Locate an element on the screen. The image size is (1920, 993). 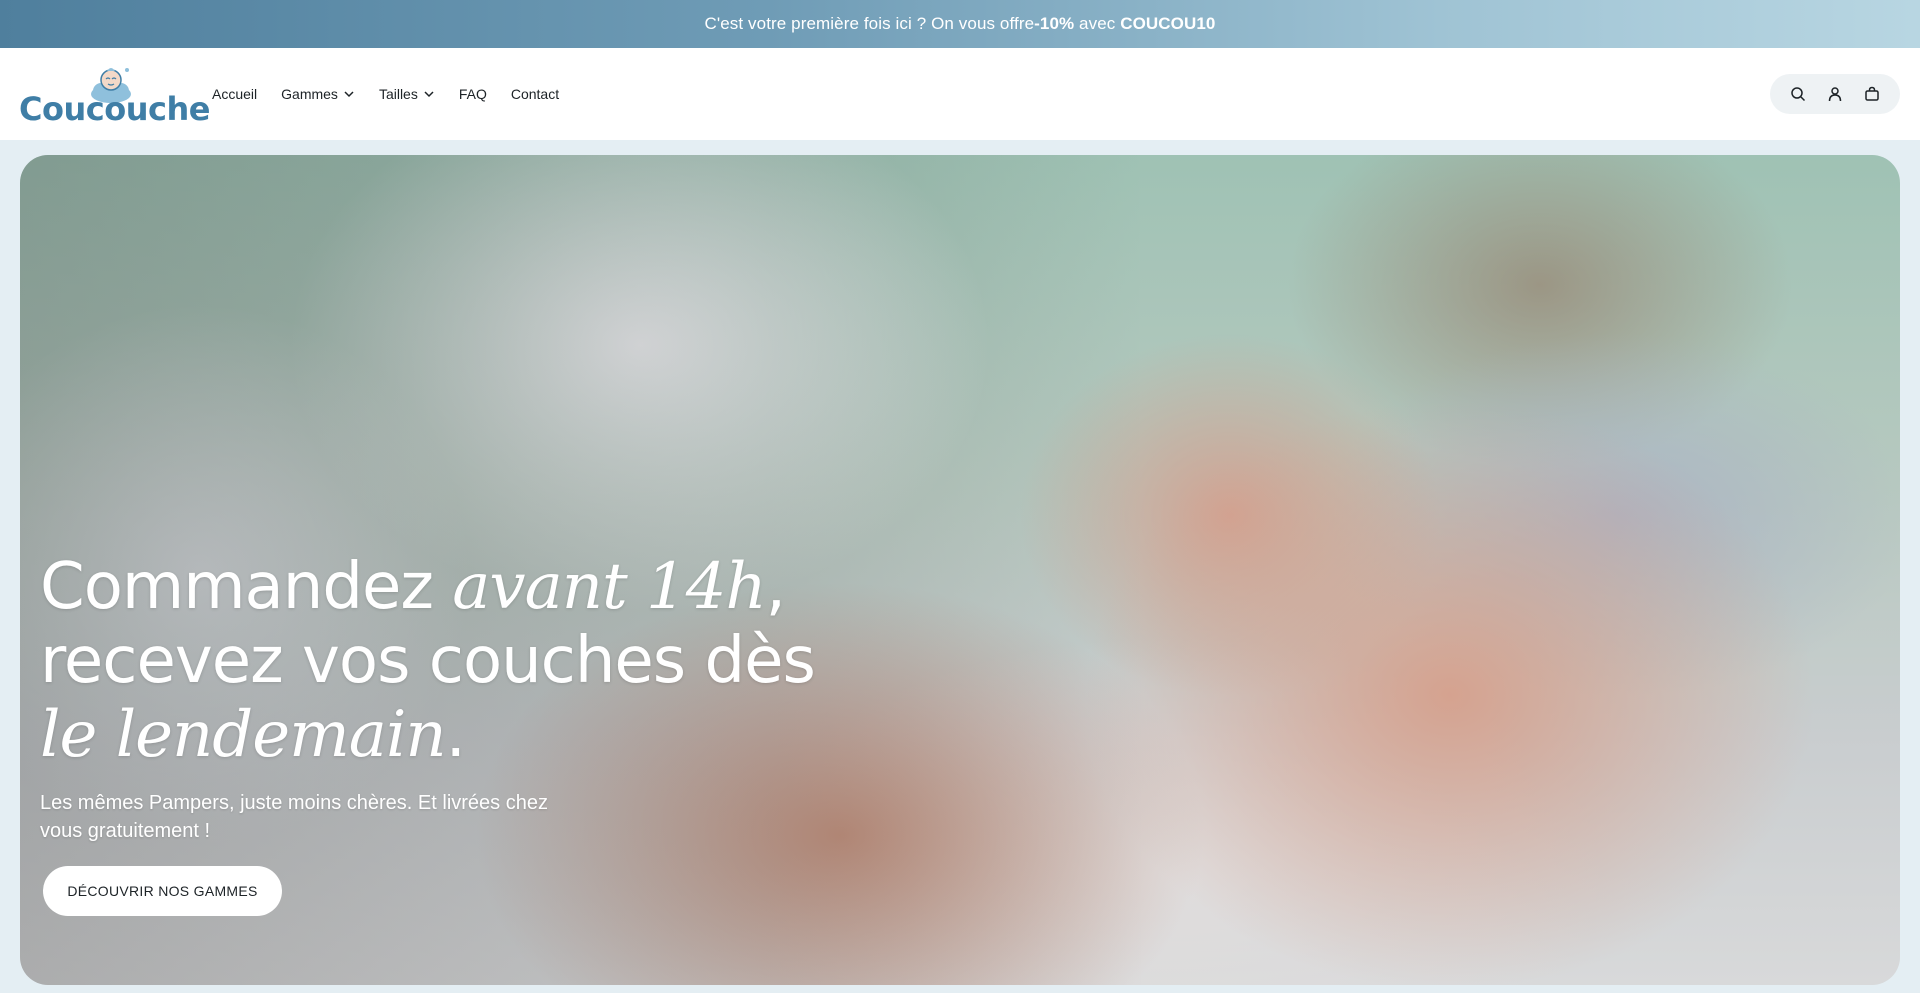
search-icon is located at coordinates (1798, 94).